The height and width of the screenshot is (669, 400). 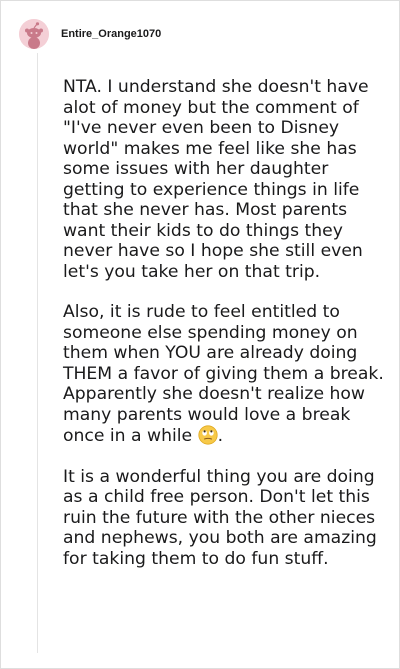 What do you see at coordinates (37, 353) in the screenshot?
I see `thread-line` at bounding box center [37, 353].